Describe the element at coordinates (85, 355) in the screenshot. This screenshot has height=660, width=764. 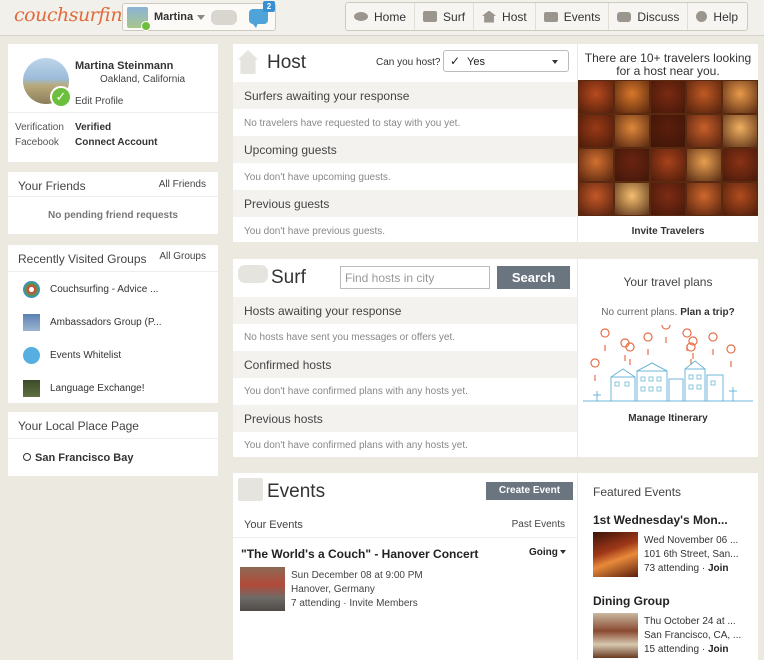
I see `group-label: Events Whitelist` at that location.